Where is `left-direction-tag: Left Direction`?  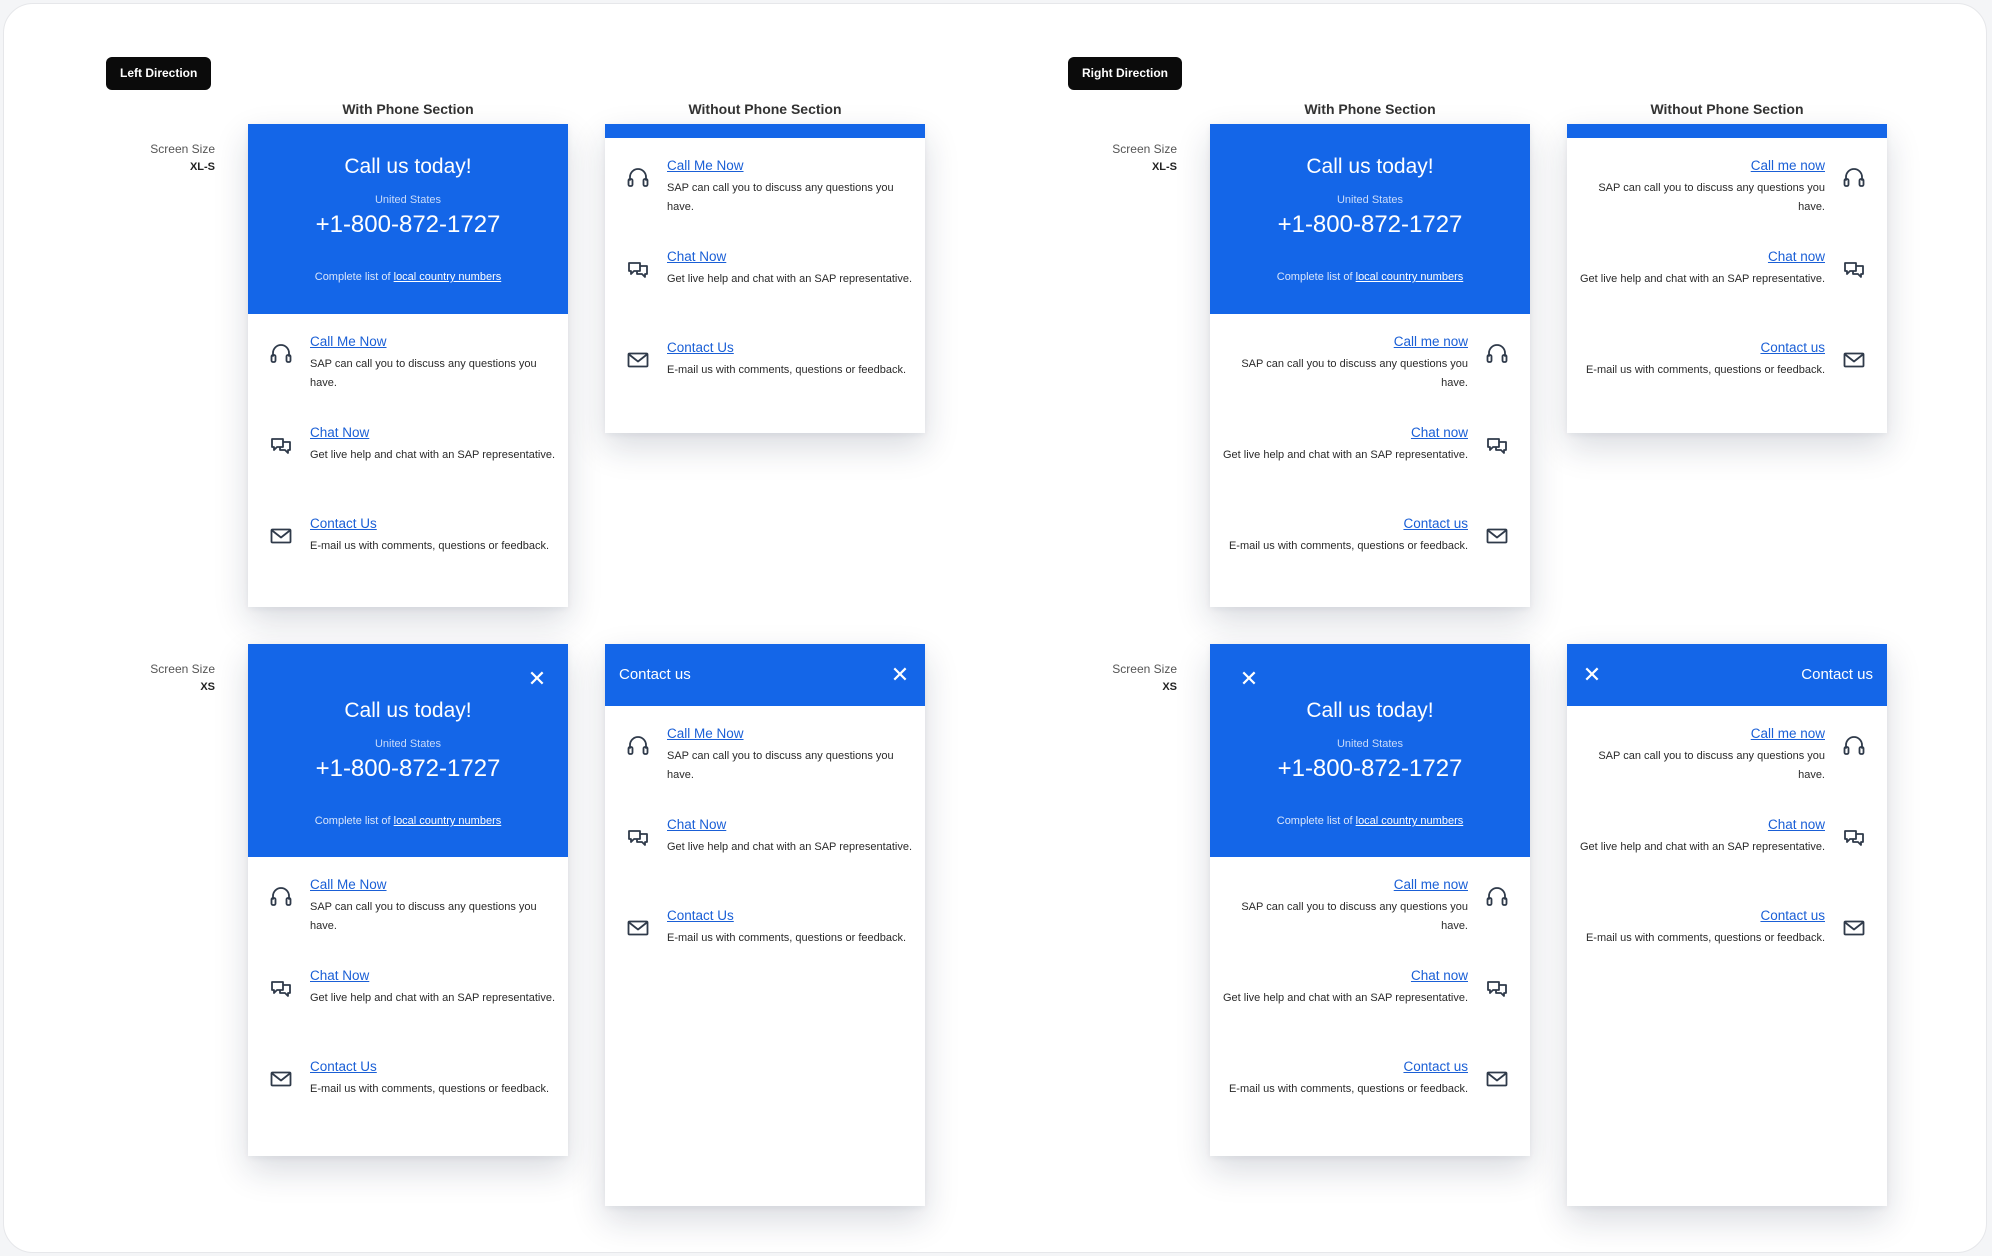 left-direction-tag: Left Direction is located at coordinates (159, 73).